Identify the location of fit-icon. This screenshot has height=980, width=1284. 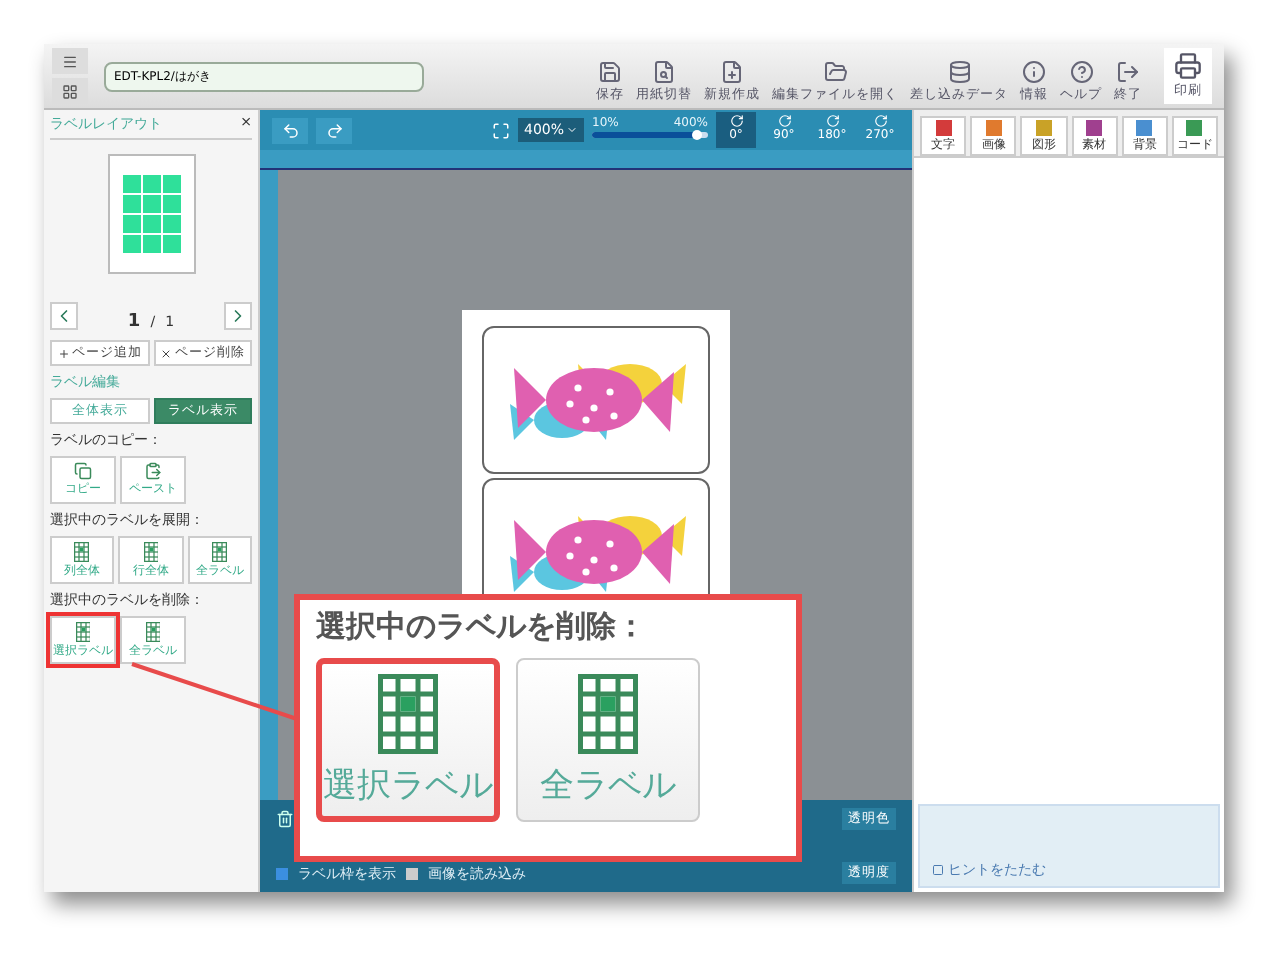
(500, 130).